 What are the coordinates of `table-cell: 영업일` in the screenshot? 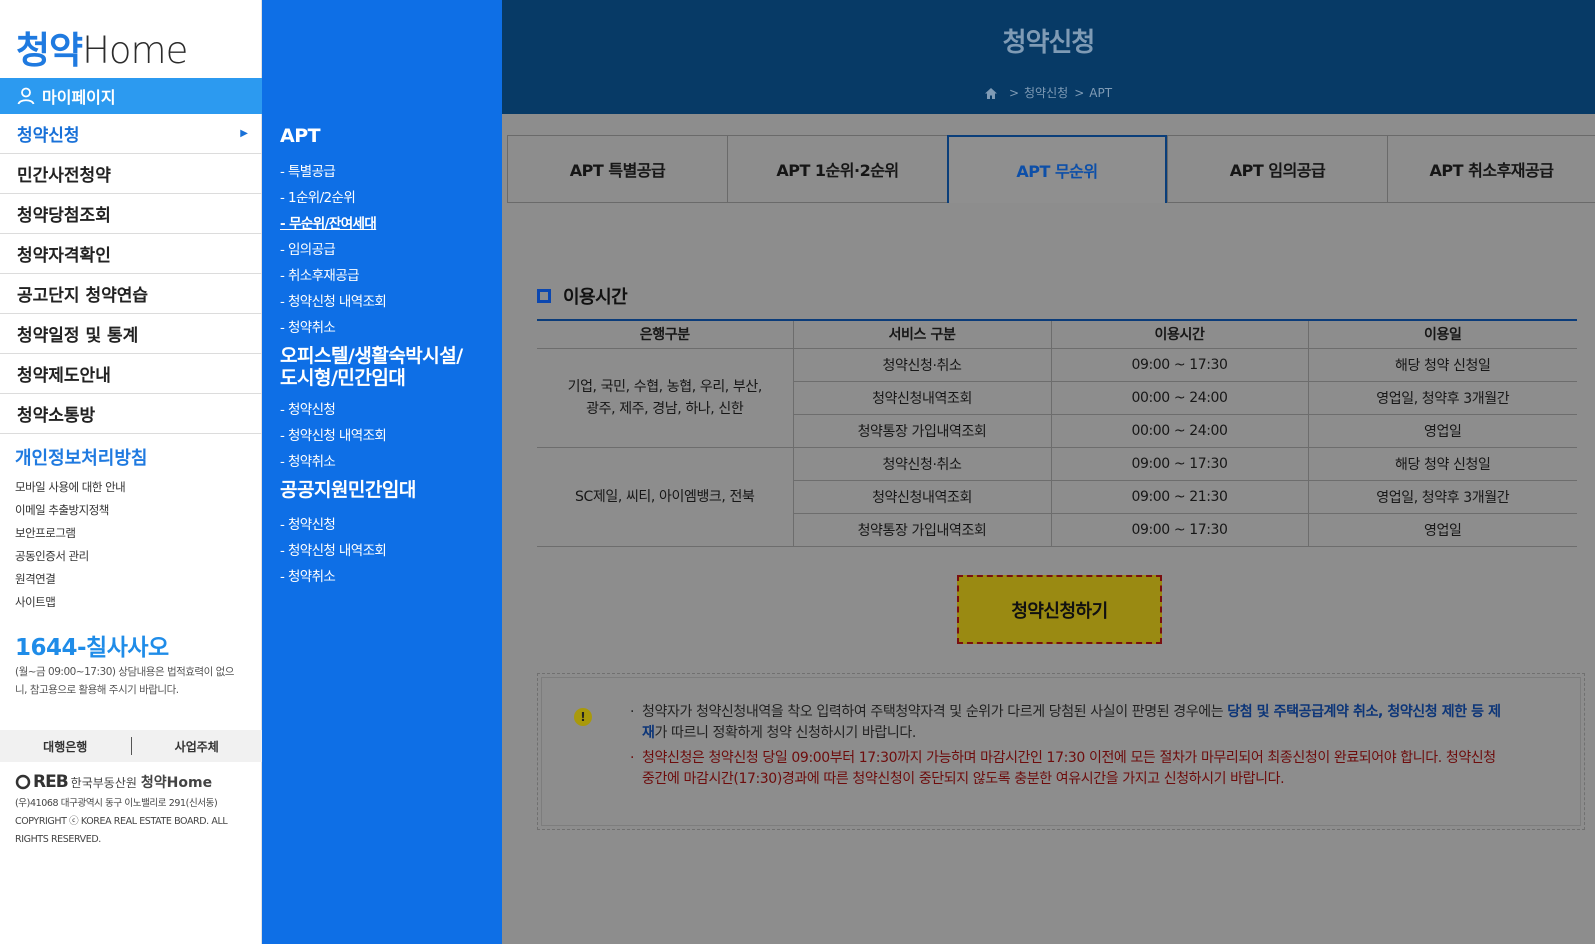 It's located at (1442, 431).